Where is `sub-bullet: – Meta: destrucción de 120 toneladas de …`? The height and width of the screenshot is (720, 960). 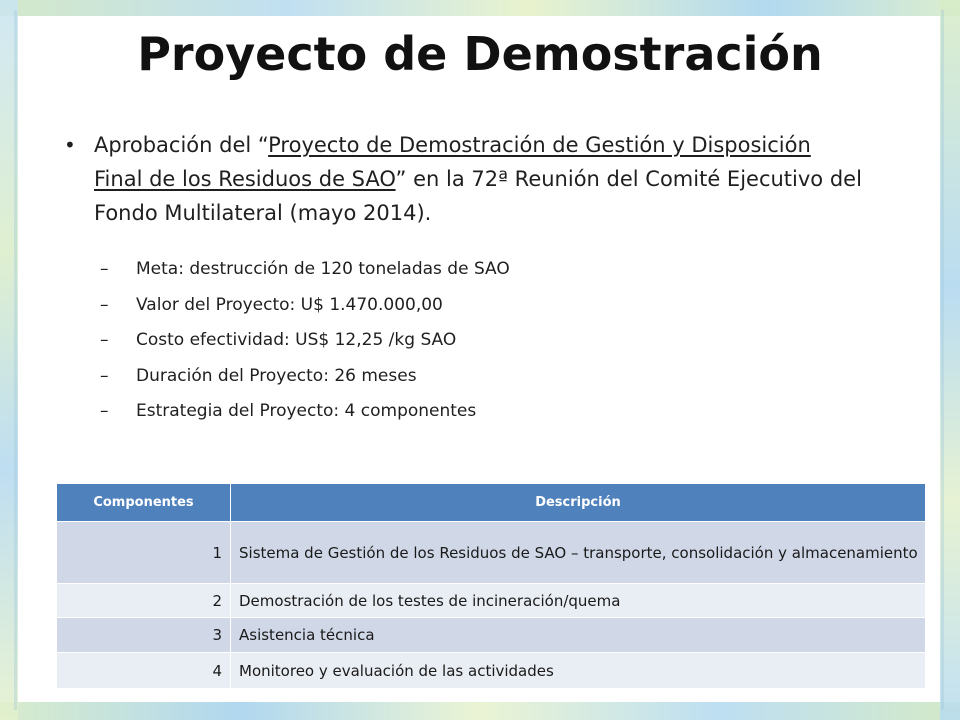 sub-bullet: – Meta: destrucción de 120 toneladas de … is located at coordinates (450, 270).